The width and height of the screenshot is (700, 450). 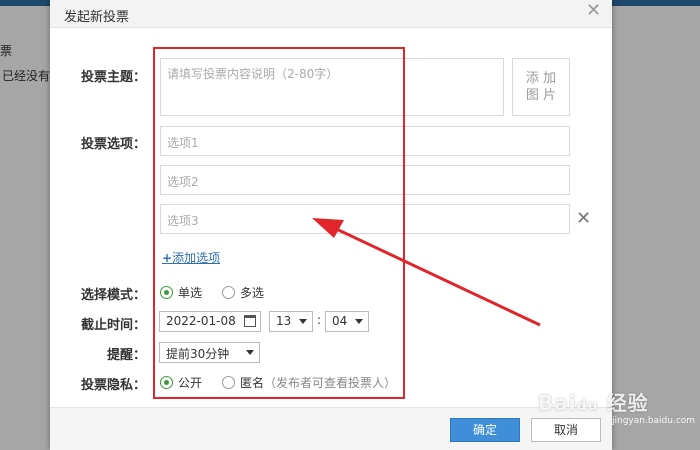 What do you see at coordinates (566, 430) in the screenshot?
I see `cancel-button: 取消` at bounding box center [566, 430].